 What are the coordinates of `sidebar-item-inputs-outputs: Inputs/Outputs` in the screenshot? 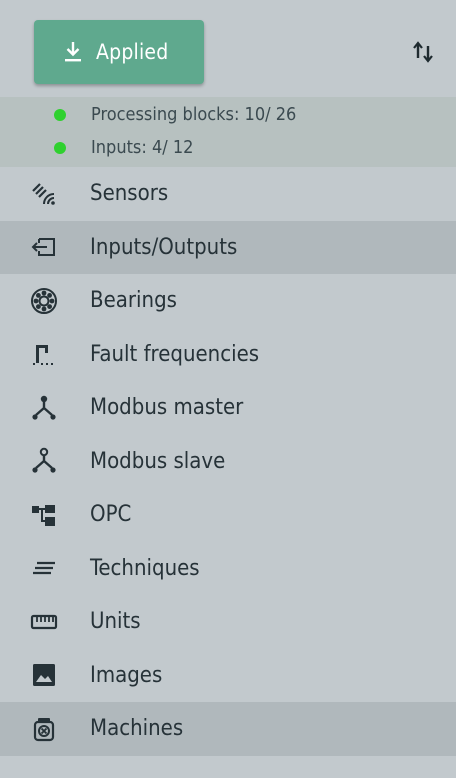 It's located at (228, 247).